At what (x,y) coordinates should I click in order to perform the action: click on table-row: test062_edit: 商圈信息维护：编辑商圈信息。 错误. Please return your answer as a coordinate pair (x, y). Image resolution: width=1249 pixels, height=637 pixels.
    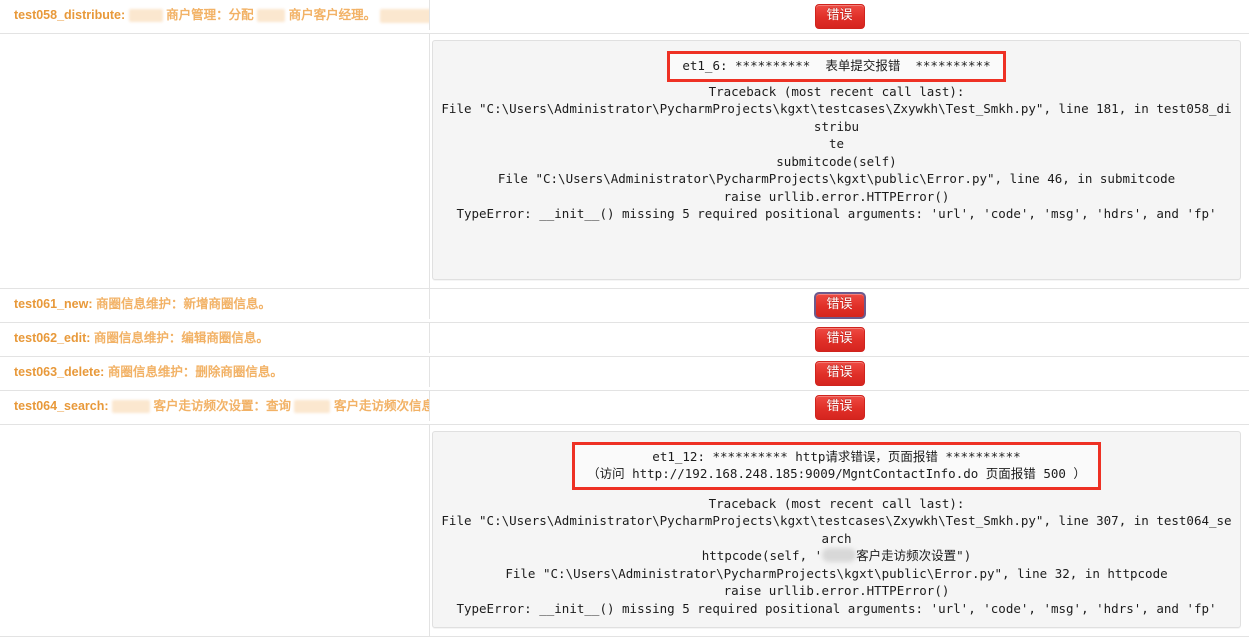
    Looking at the image, I should click on (624, 340).